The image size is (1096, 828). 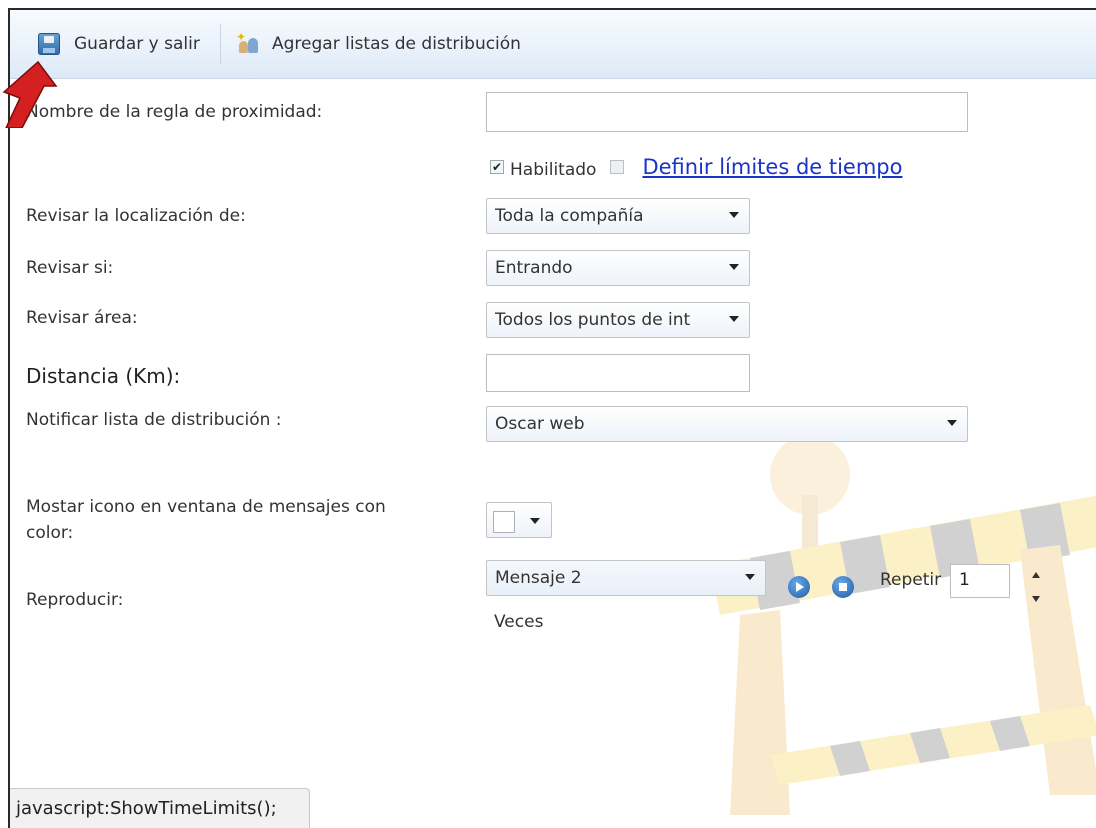 What do you see at coordinates (154, 420) in the screenshot?
I see `notify-list-label: Notificar lista de distribución :` at bounding box center [154, 420].